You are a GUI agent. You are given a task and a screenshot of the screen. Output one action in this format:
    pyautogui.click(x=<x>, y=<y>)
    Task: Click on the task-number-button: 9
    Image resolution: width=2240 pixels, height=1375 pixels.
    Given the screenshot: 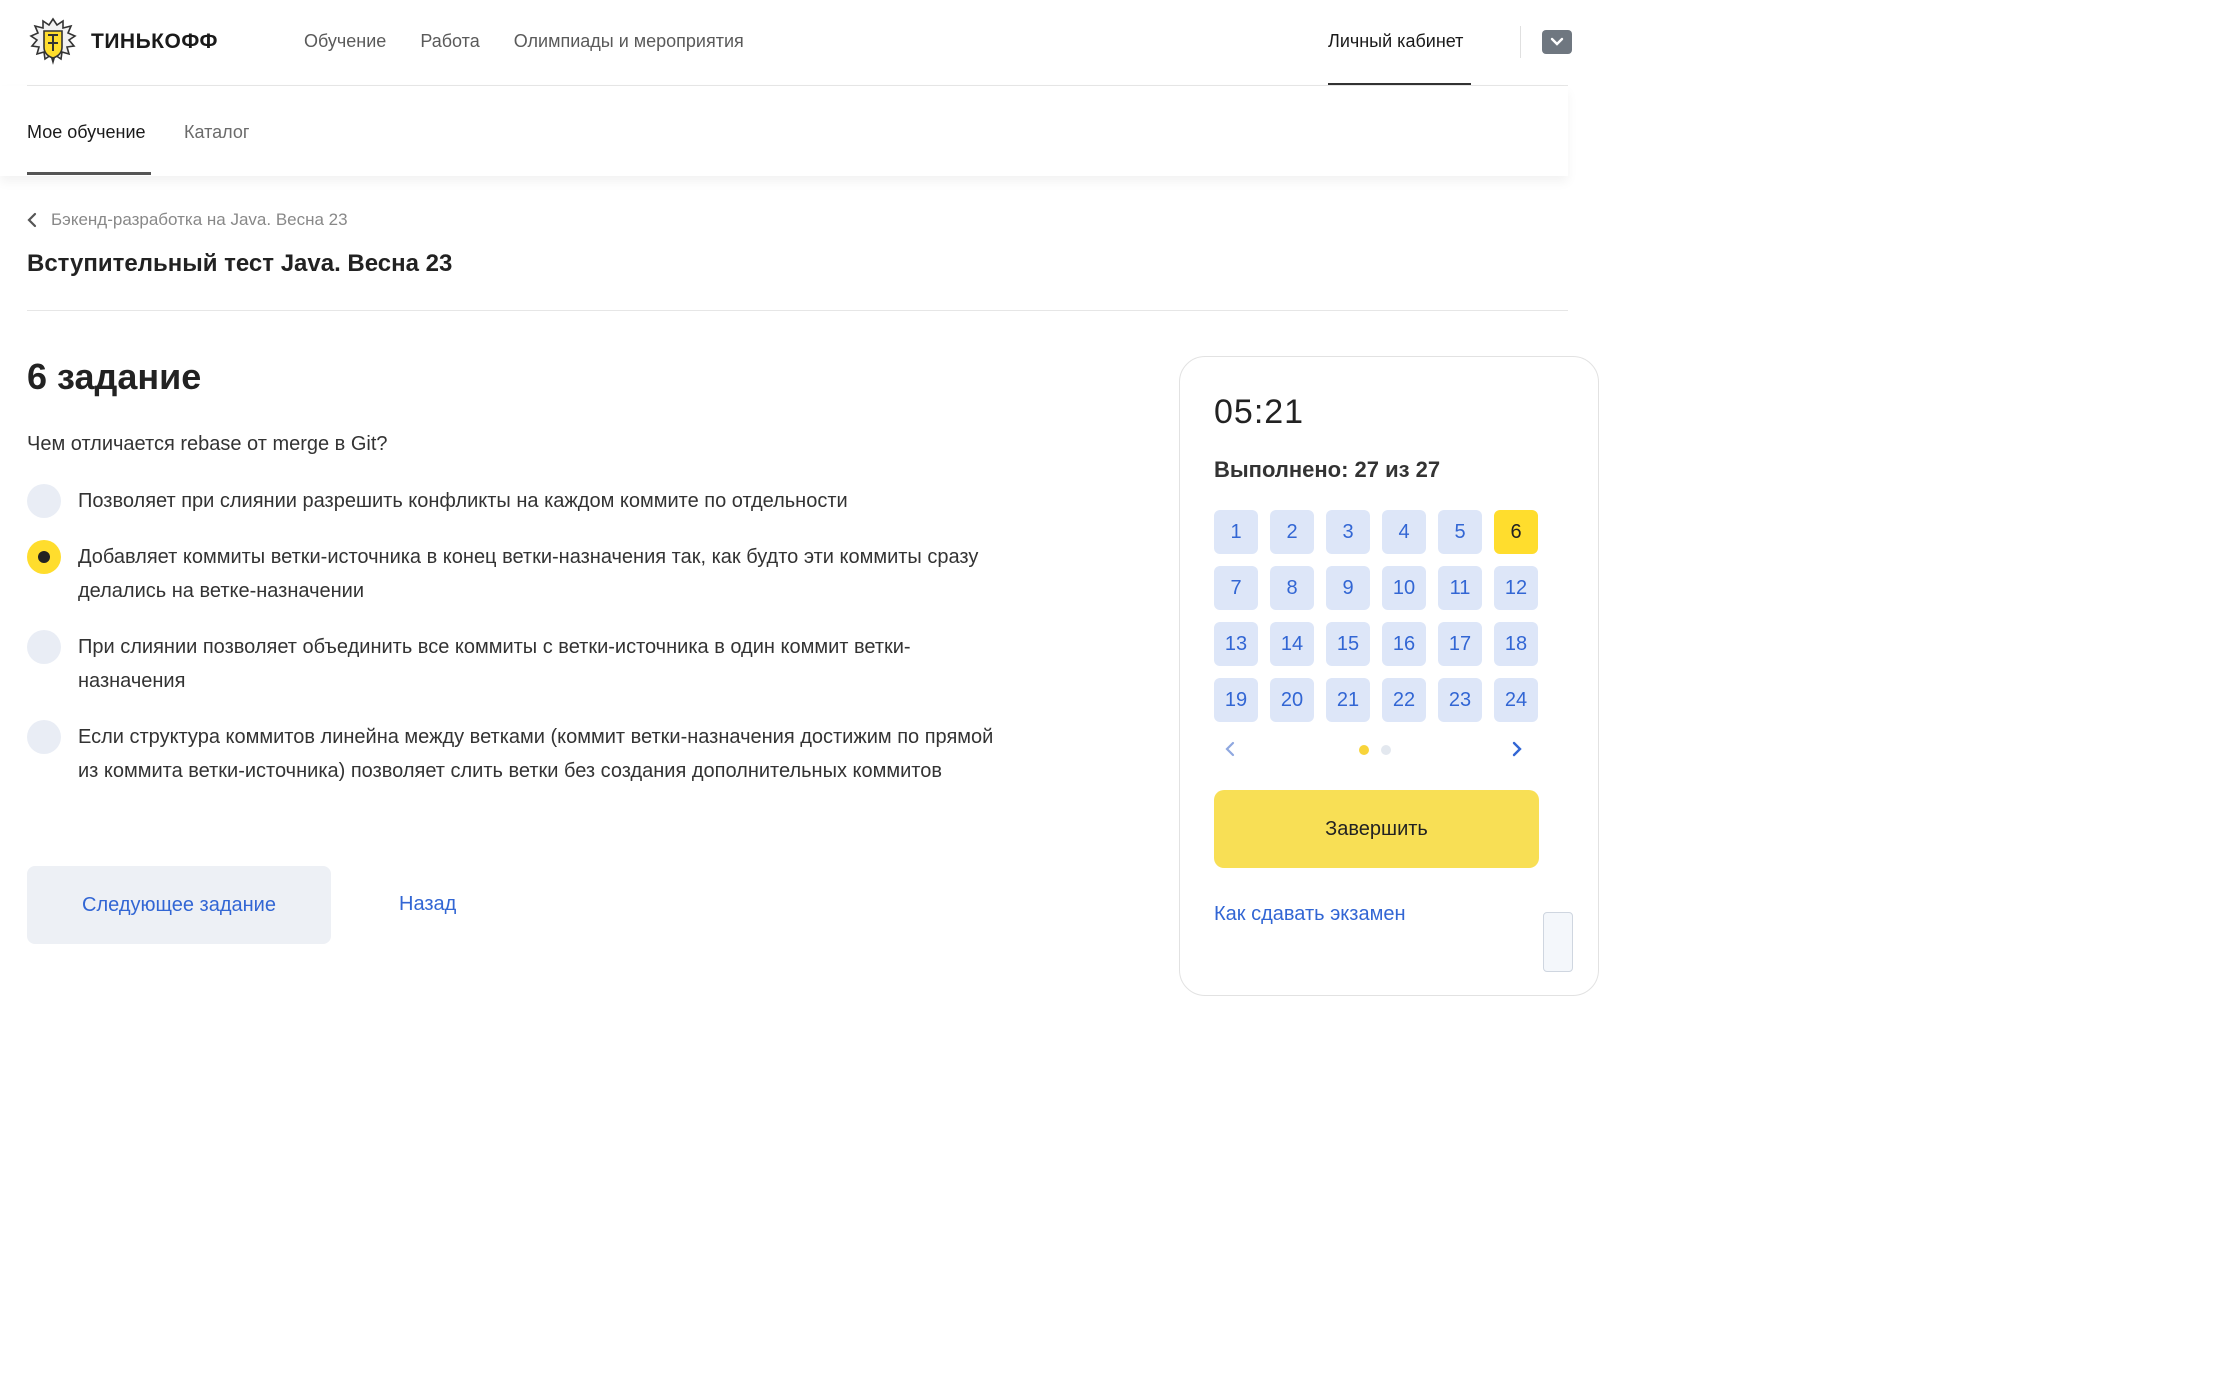 What is the action you would take?
    pyautogui.click(x=1348, y=588)
    